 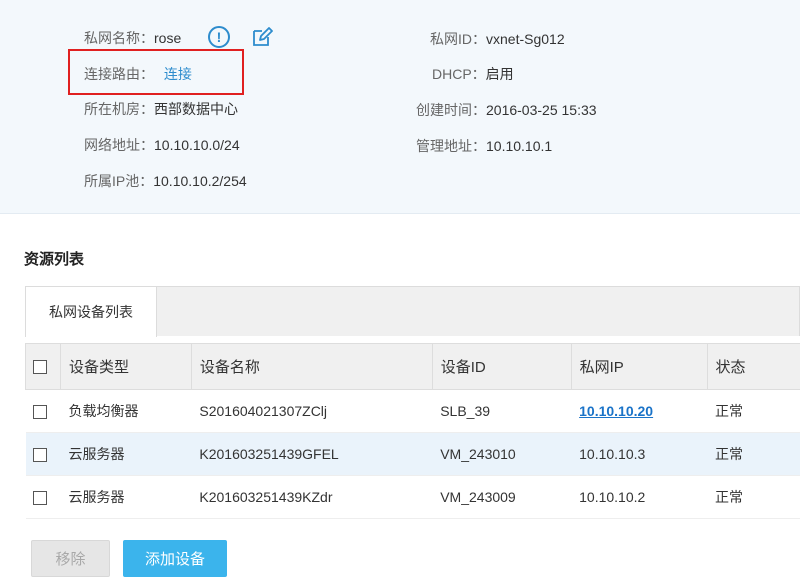 What do you see at coordinates (616, 411) in the screenshot?
I see `private-ip-link: 10.10.10.20` at bounding box center [616, 411].